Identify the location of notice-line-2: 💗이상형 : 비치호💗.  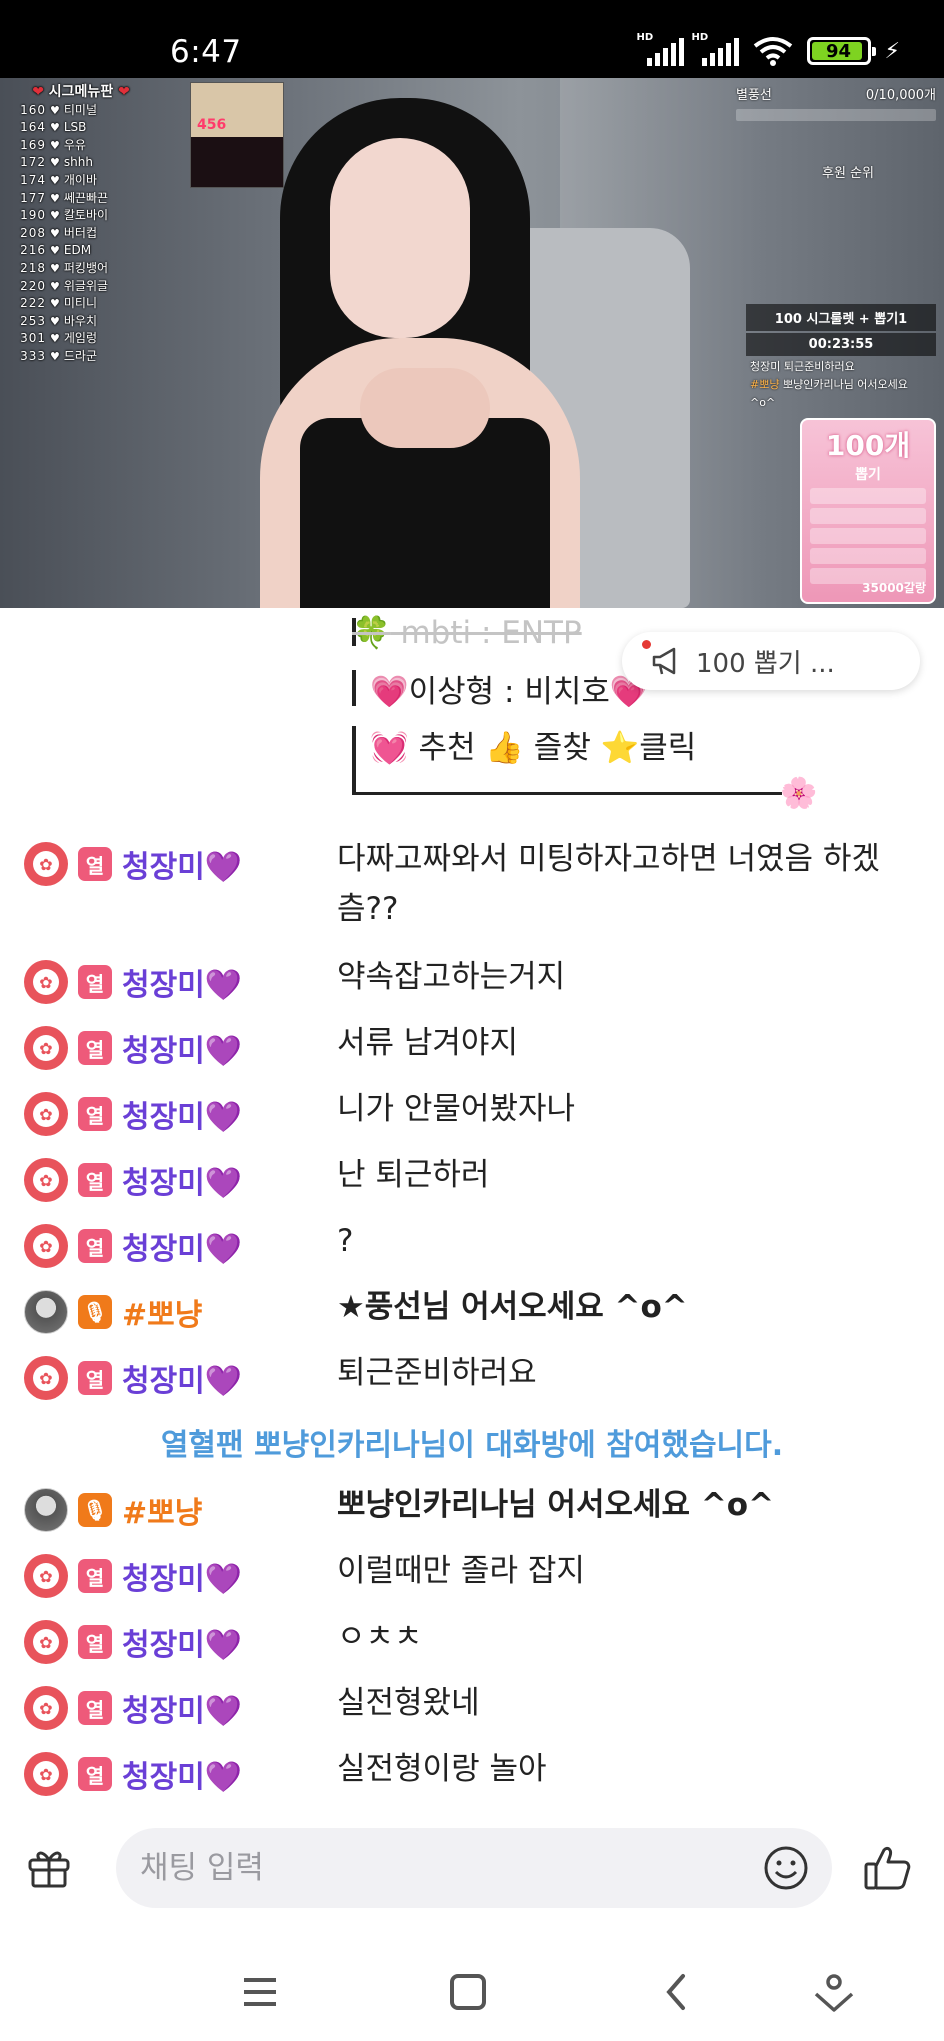
(509, 692).